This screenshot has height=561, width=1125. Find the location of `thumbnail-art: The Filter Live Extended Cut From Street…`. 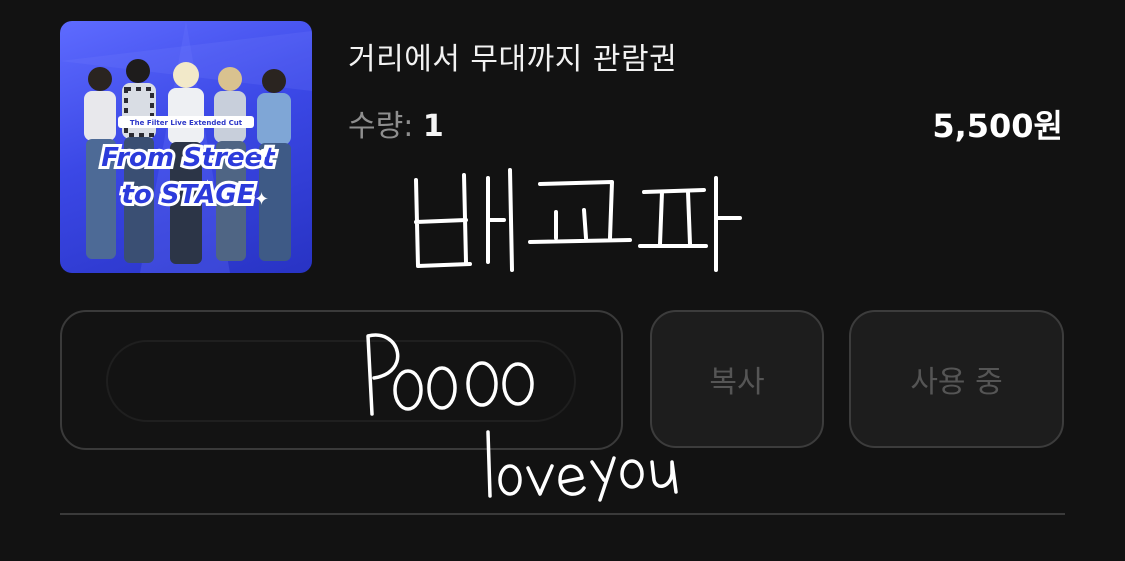

thumbnail-art: The Filter Live Extended Cut From Street… is located at coordinates (186, 147).